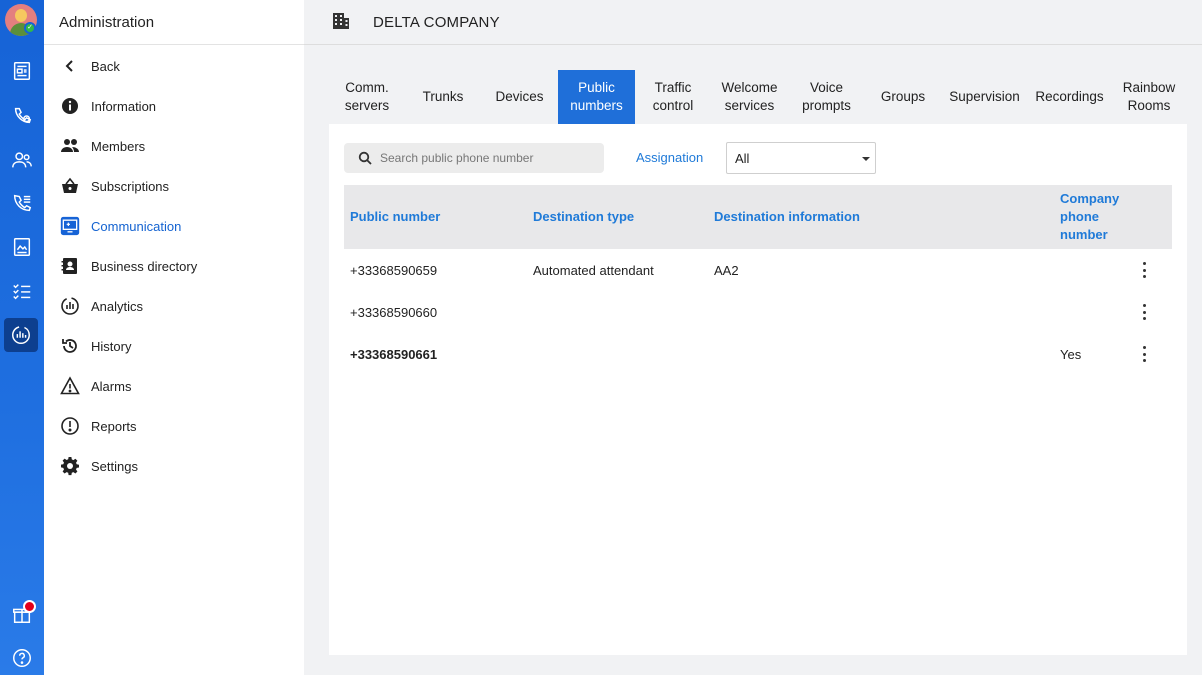 The width and height of the screenshot is (1202, 675). I want to click on column-header-public-number: Public number, so click(395, 217).